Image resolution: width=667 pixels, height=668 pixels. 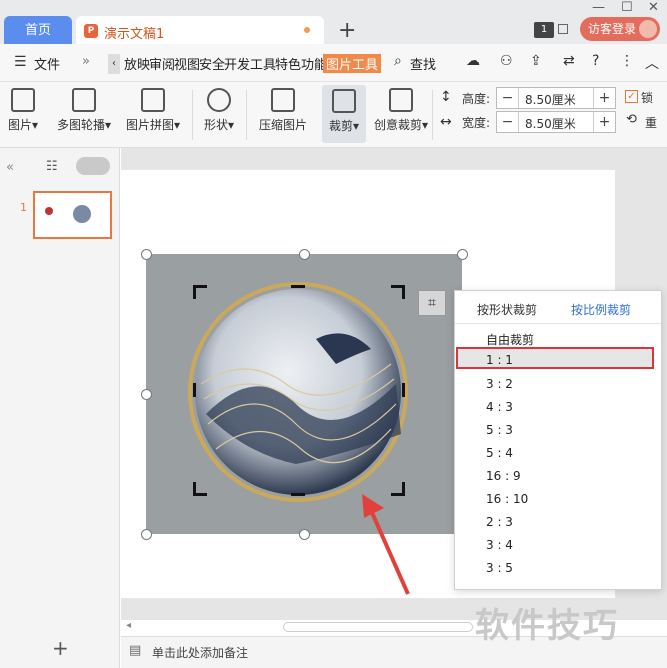 What do you see at coordinates (282, 125) in the screenshot?
I see `compress-label: 压缩图片` at bounding box center [282, 125].